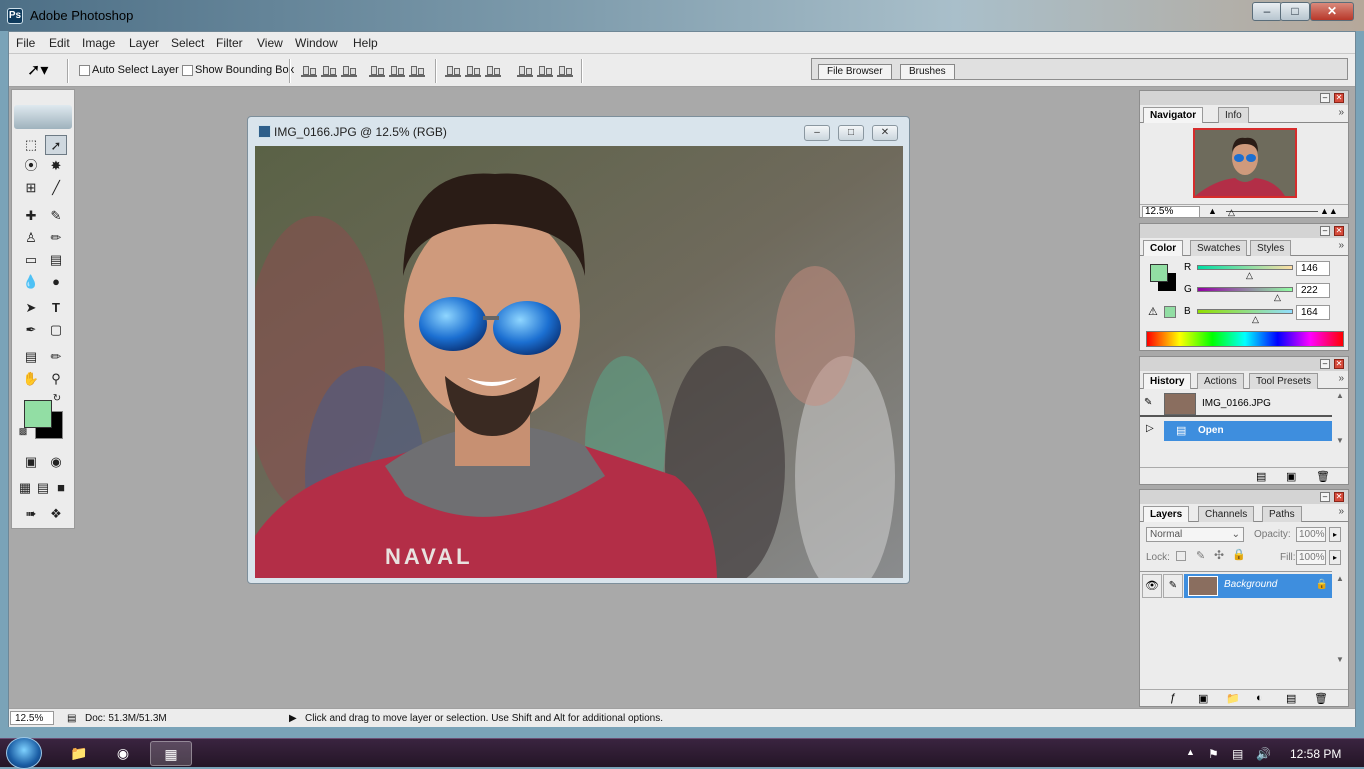  What do you see at coordinates (1245, 267) in the screenshot?
I see `red-channel-slider` at bounding box center [1245, 267].